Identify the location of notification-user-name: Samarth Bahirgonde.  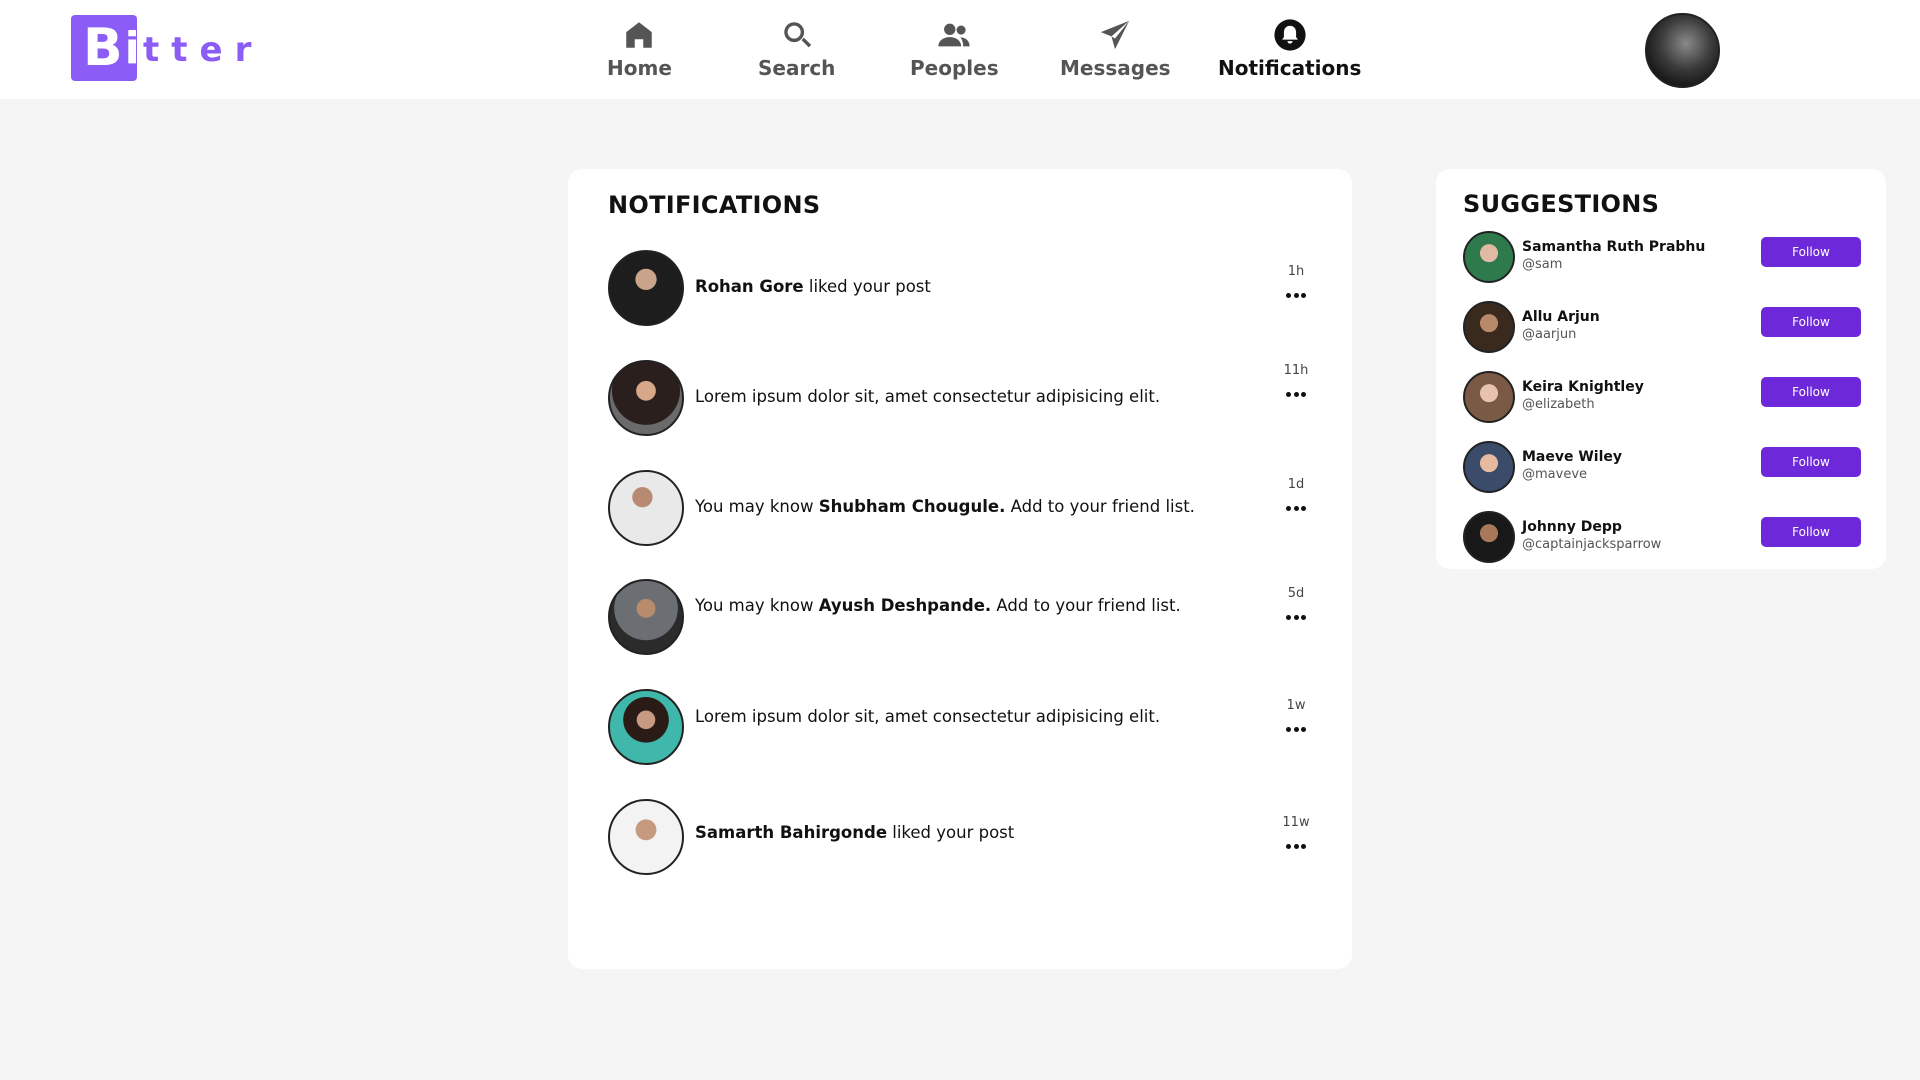
(791, 832).